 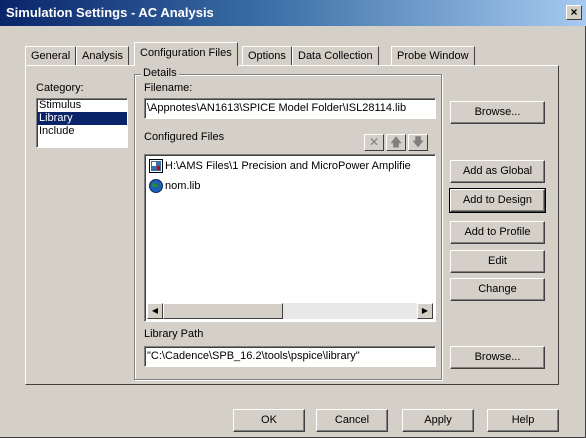 I want to click on move-down-icon: 🡇, so click(x=418, y=142).